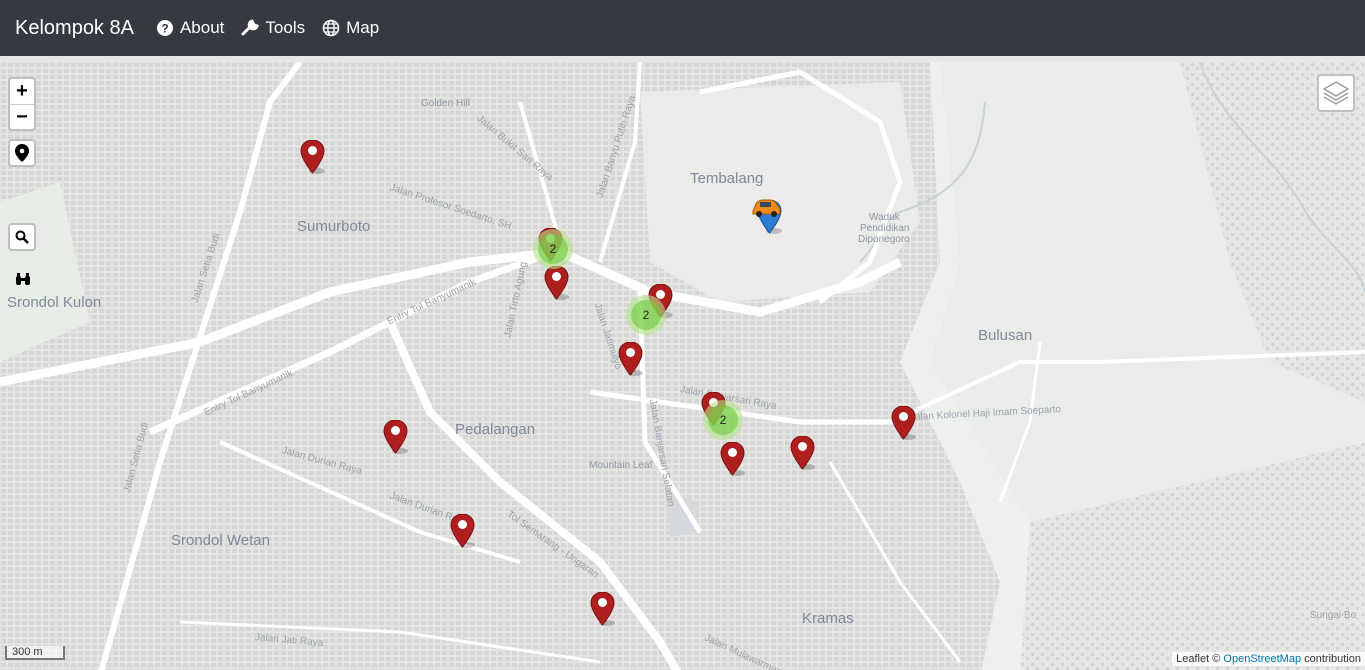 This screenshot has height=670, width=1365. I want to click on attribution: Leaflet © OpenStreetMap contribution, so click(1268, 659).